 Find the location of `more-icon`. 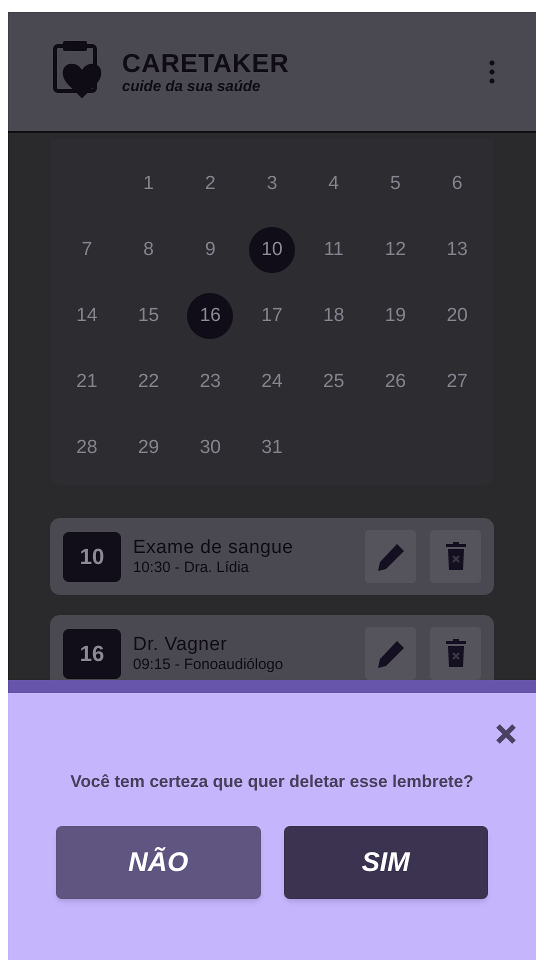

more-icon is located at coordinates (492, 72).